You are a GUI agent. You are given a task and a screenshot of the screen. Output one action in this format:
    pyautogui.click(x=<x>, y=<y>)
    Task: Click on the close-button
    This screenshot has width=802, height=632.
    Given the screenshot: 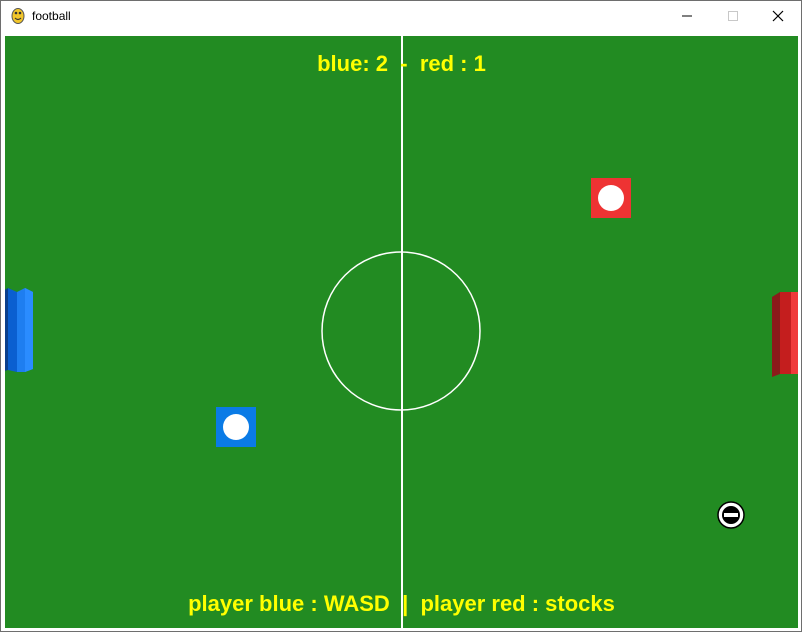 What is the action you would take?
    pyautogui.click(x=778, y=16)
    